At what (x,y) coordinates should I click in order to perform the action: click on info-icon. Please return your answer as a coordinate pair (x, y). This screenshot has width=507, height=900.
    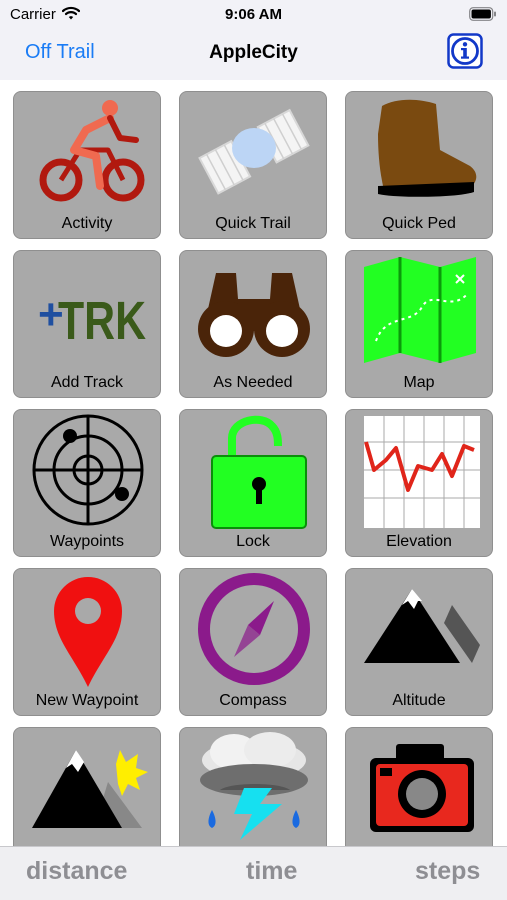
    Looking at the image, I should click on (465, 51).